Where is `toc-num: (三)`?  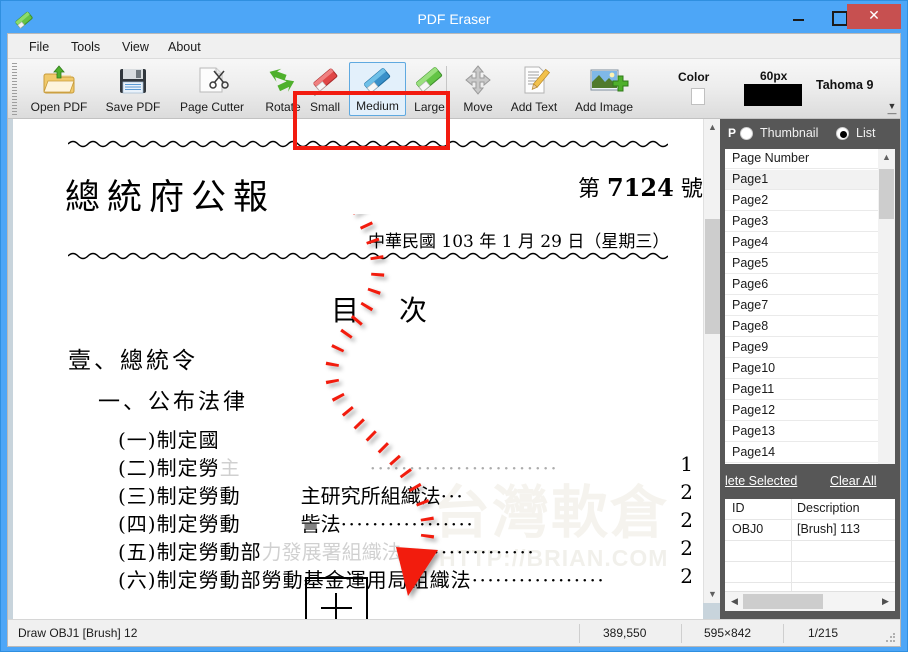
toc-num: (三) is located at coordinates (137, 496).